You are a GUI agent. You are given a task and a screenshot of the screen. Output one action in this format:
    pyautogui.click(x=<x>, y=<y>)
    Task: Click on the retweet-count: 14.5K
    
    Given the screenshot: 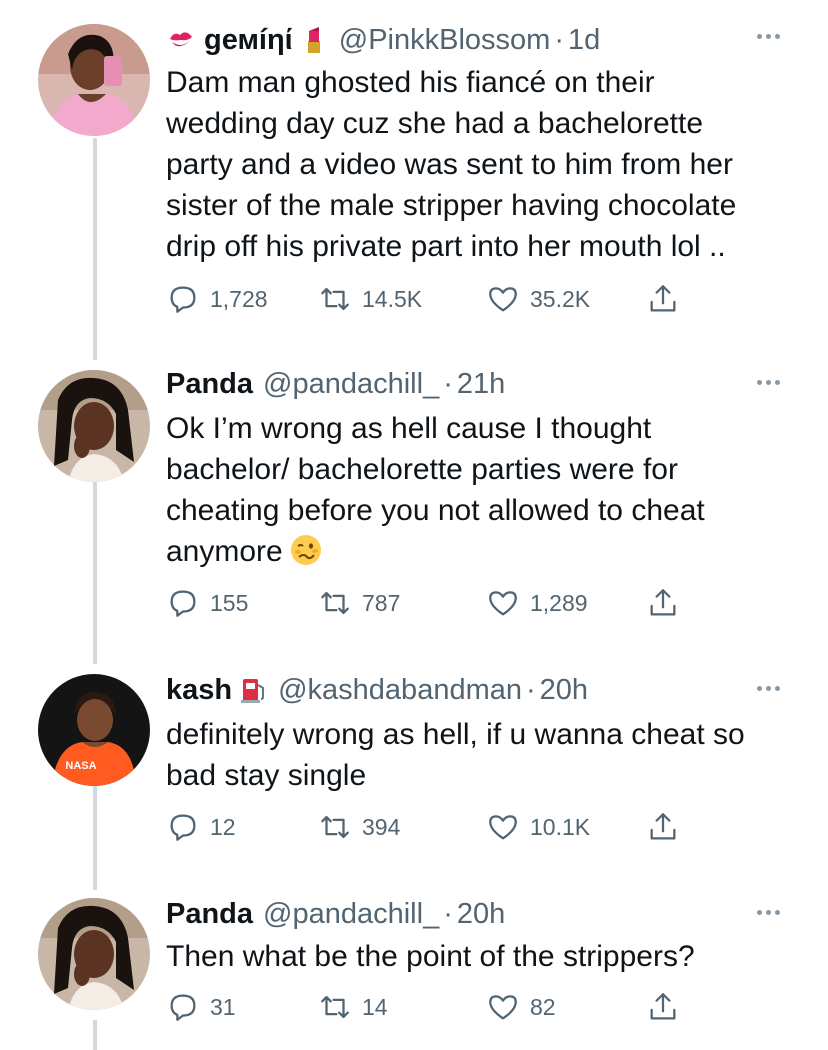 What is the action you would take?
    pyautogui.click(x=392, y=298)
    